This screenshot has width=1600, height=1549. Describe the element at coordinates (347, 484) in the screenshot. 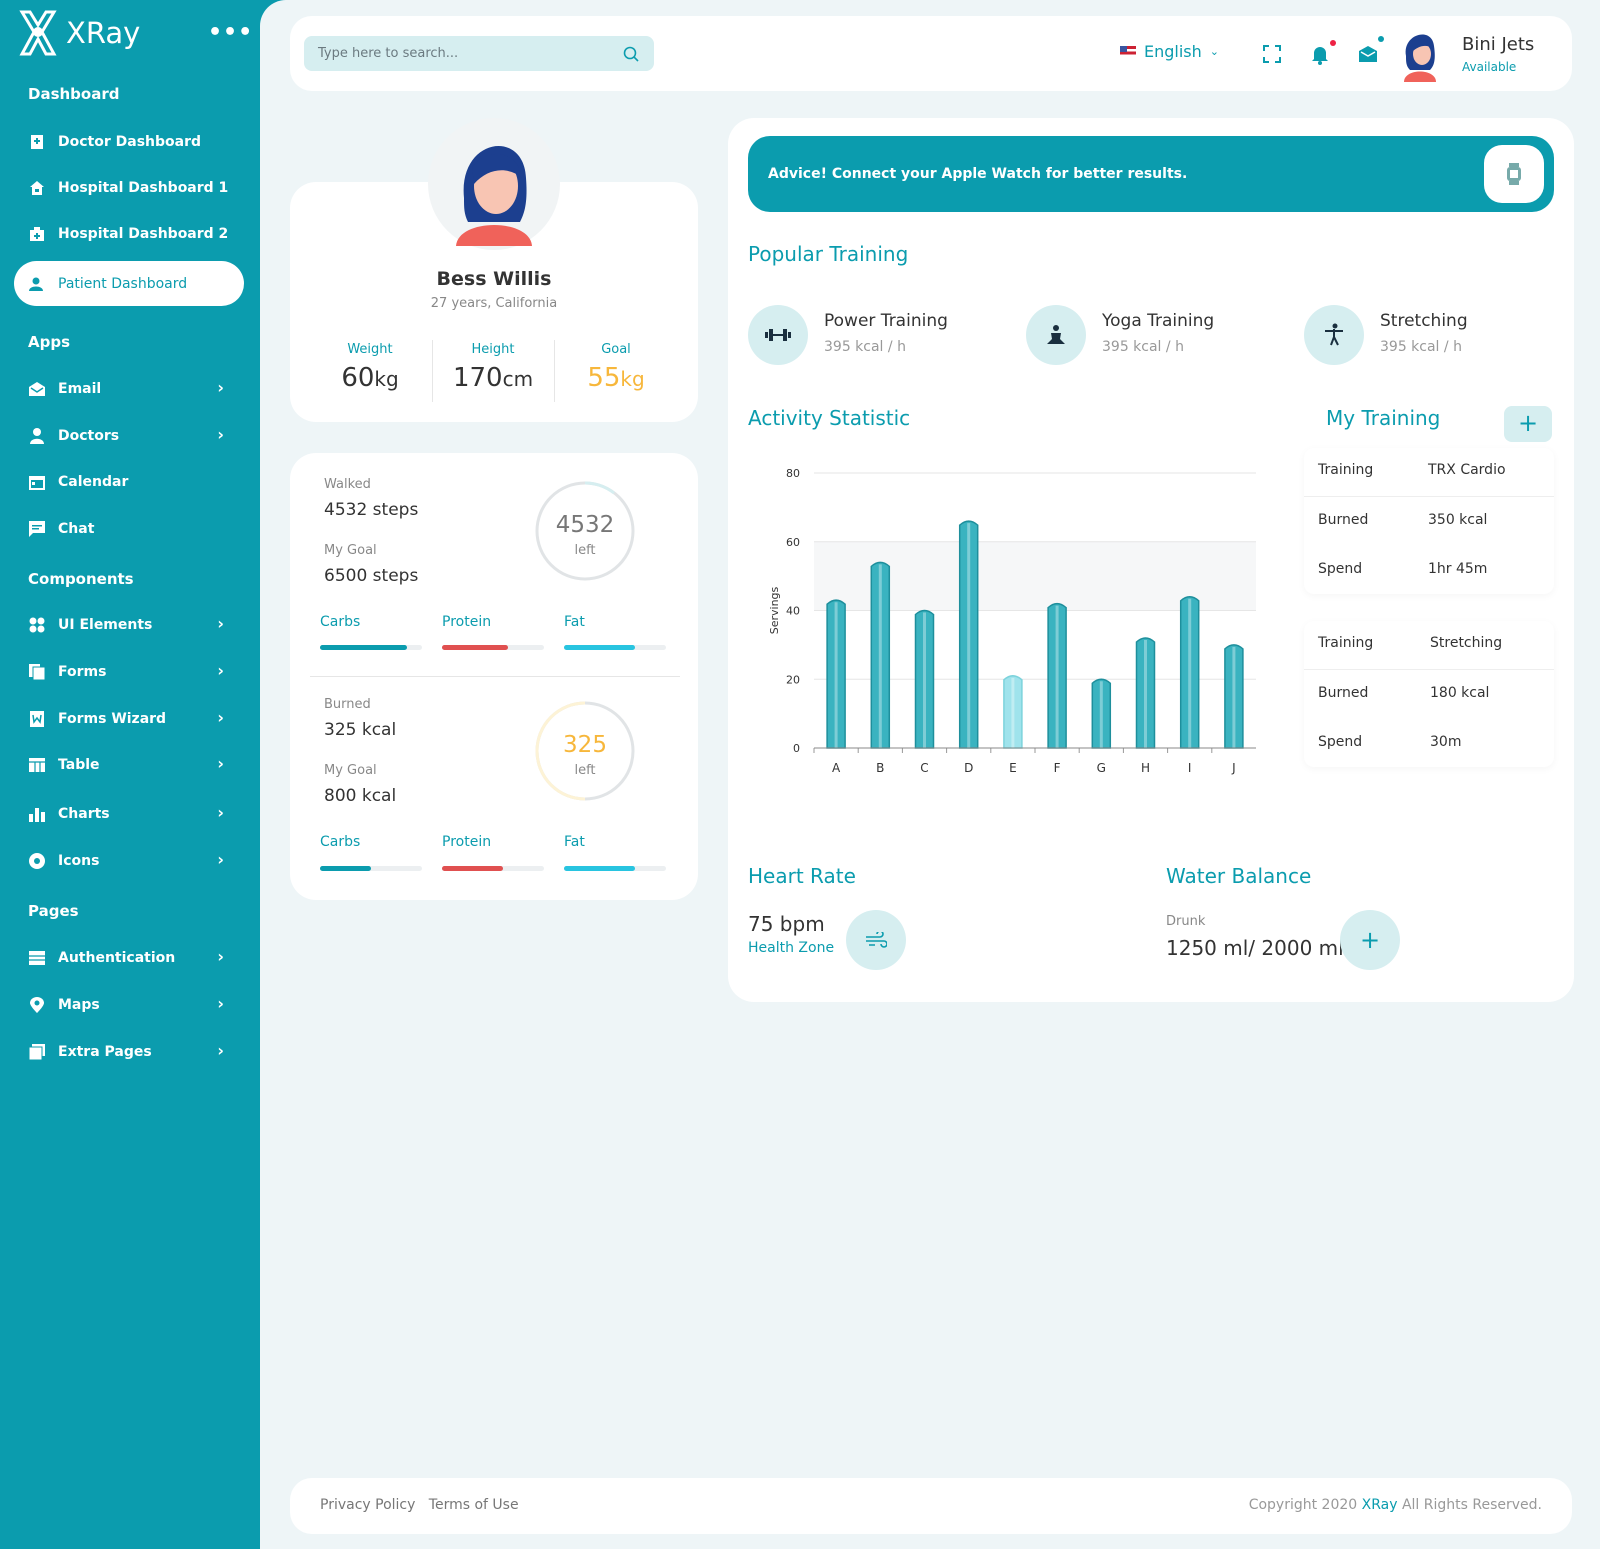

I see `walked-label: Walked` at that location.